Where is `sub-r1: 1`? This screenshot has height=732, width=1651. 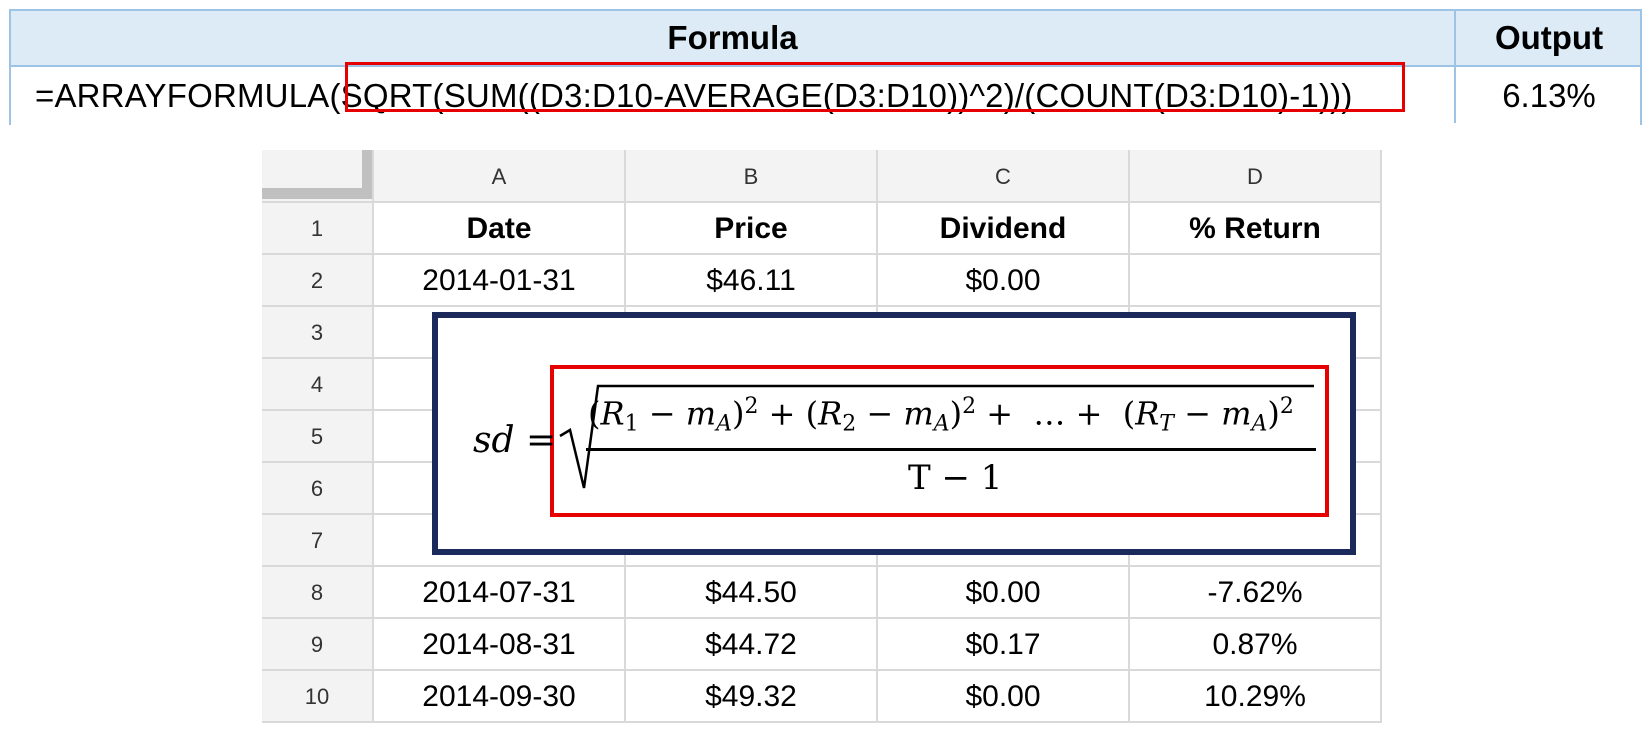 sub-r1: 1 is located at coordinates (631, 424).